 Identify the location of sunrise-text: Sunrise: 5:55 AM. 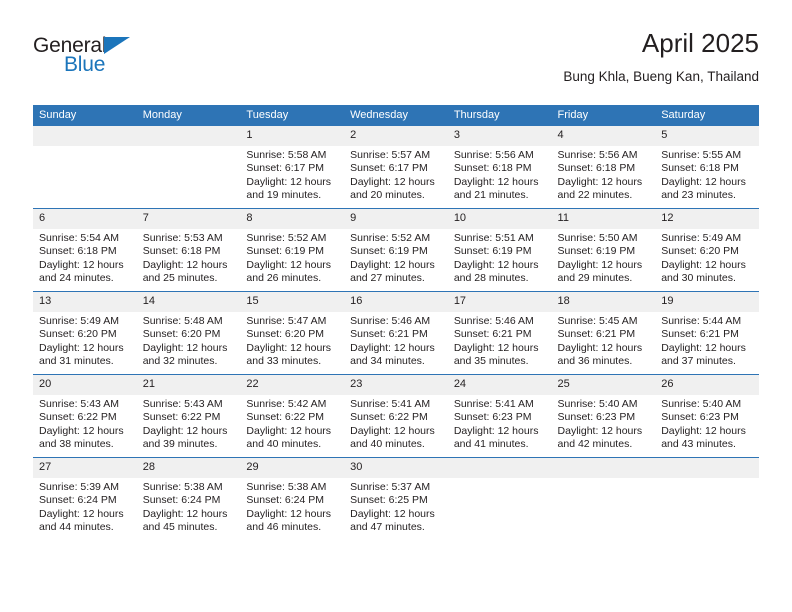
(701, 155).